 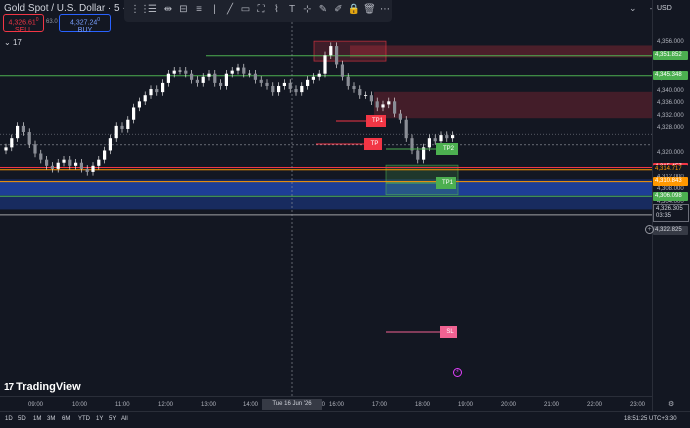 I want to click on path-tool-icon: ⌇, so click(x=277, y=10).